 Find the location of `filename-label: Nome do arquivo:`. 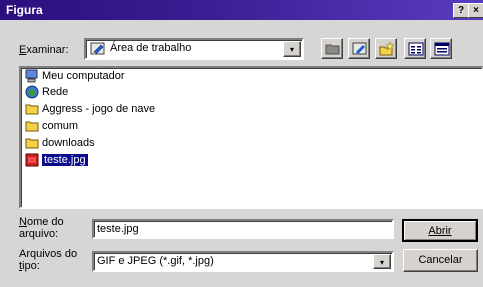

filename-label: Nome do arquivo: is located at coordinates (41, 228).